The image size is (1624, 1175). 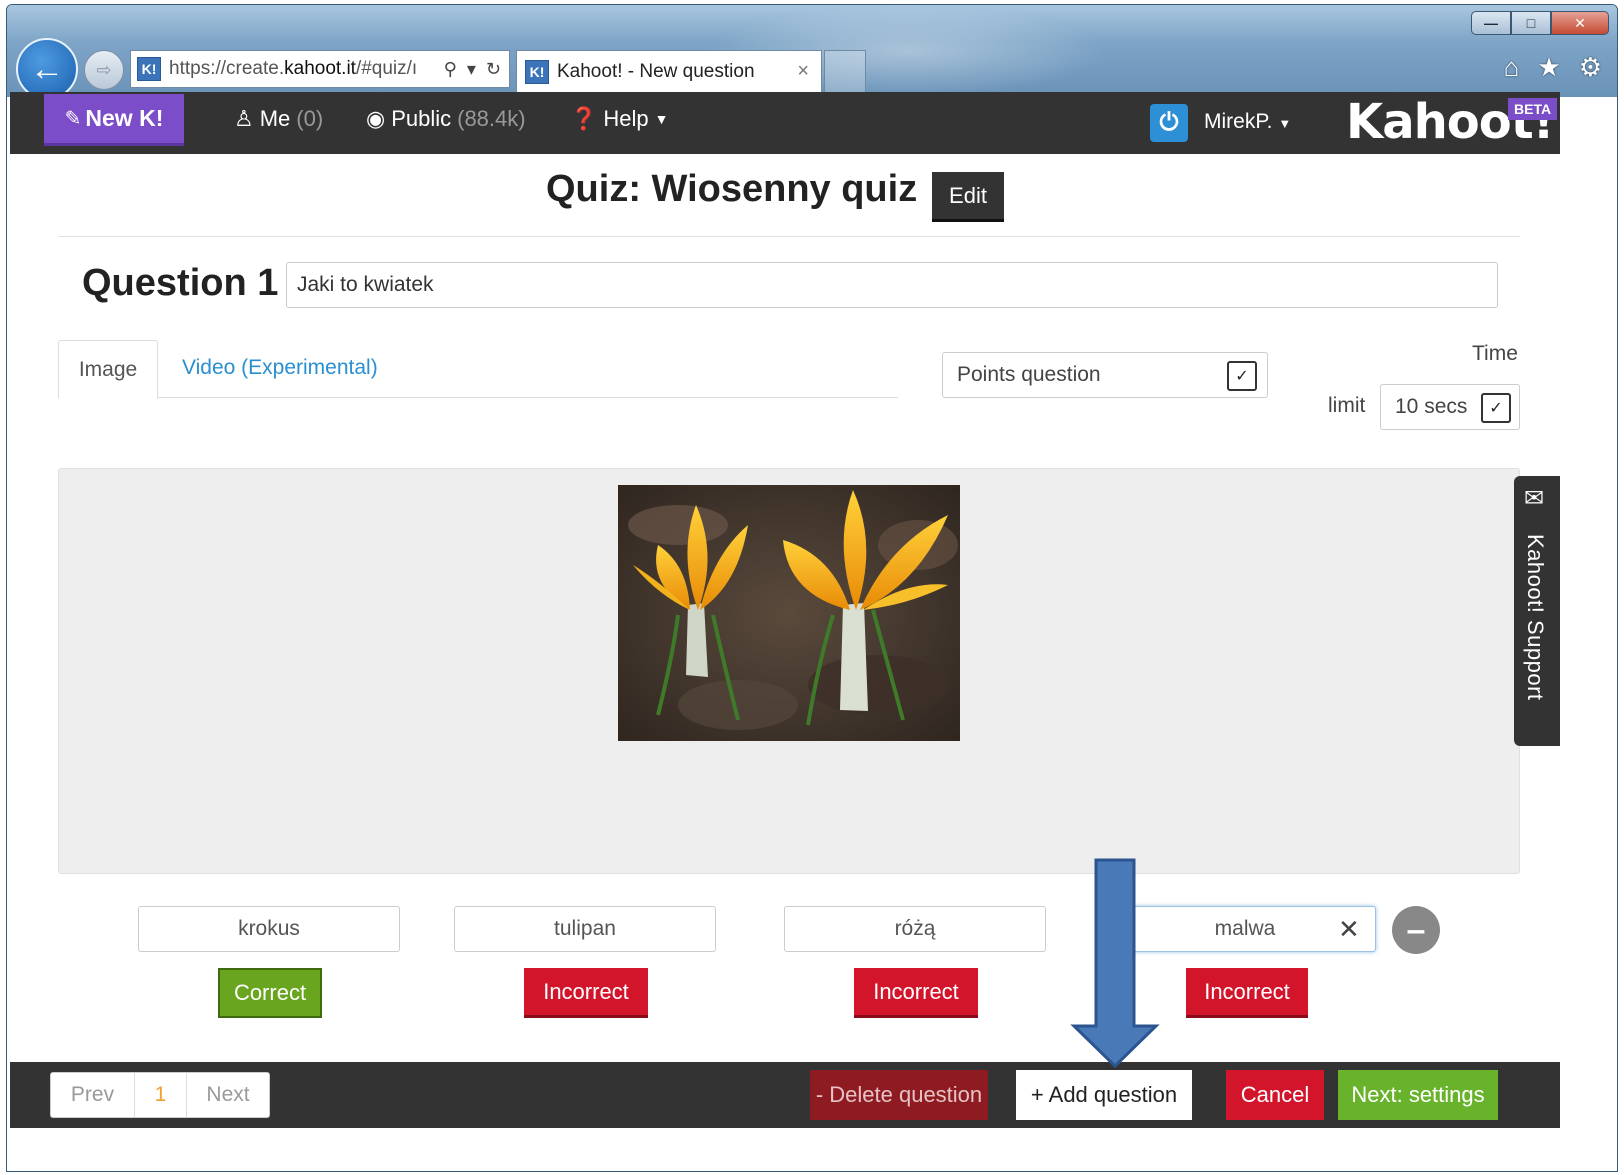 I want to click on maximize-icon: □, so click(x=1531, y=23).